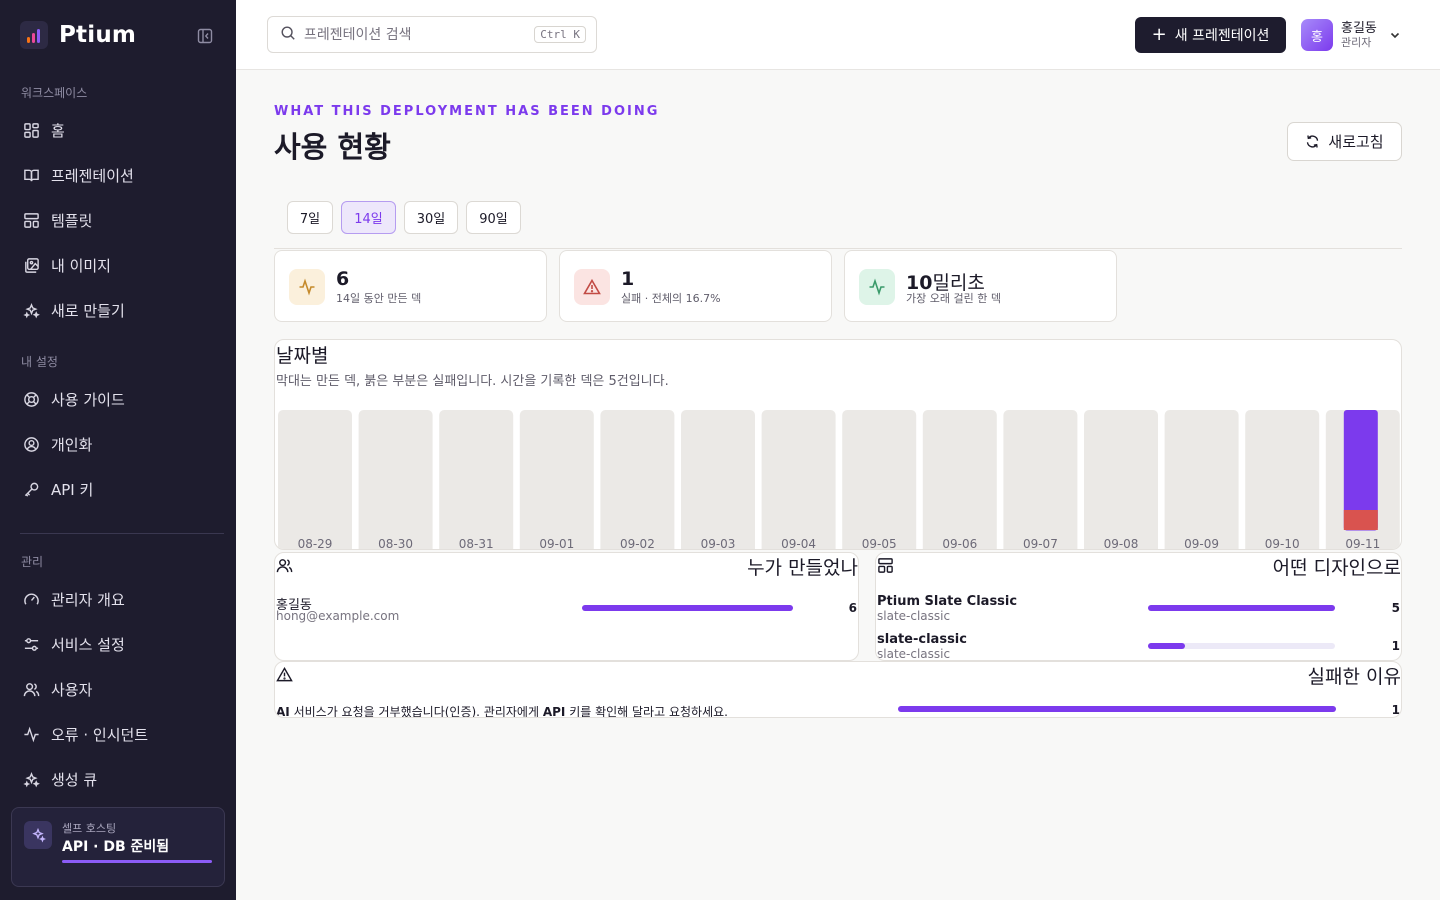  I want to click on section-label-settings: 내 설정, so click(39, 362).